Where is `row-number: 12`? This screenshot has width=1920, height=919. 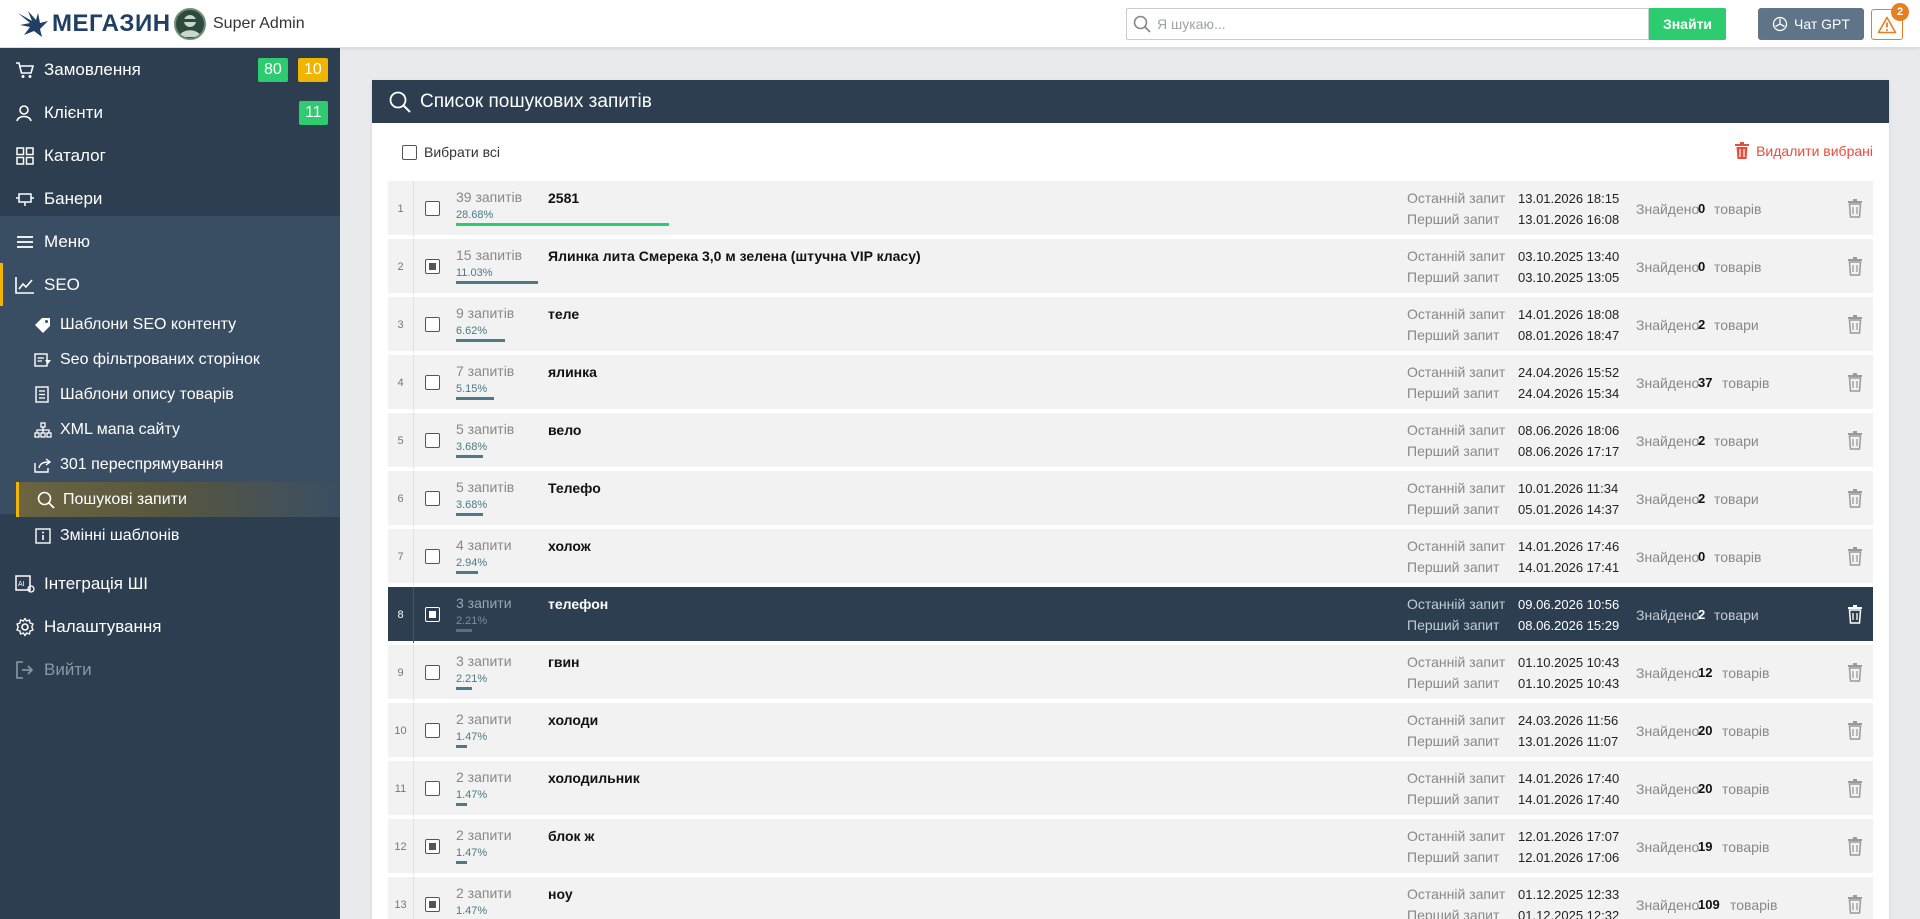 row-number: 12 is located at coordinates (401, 847).